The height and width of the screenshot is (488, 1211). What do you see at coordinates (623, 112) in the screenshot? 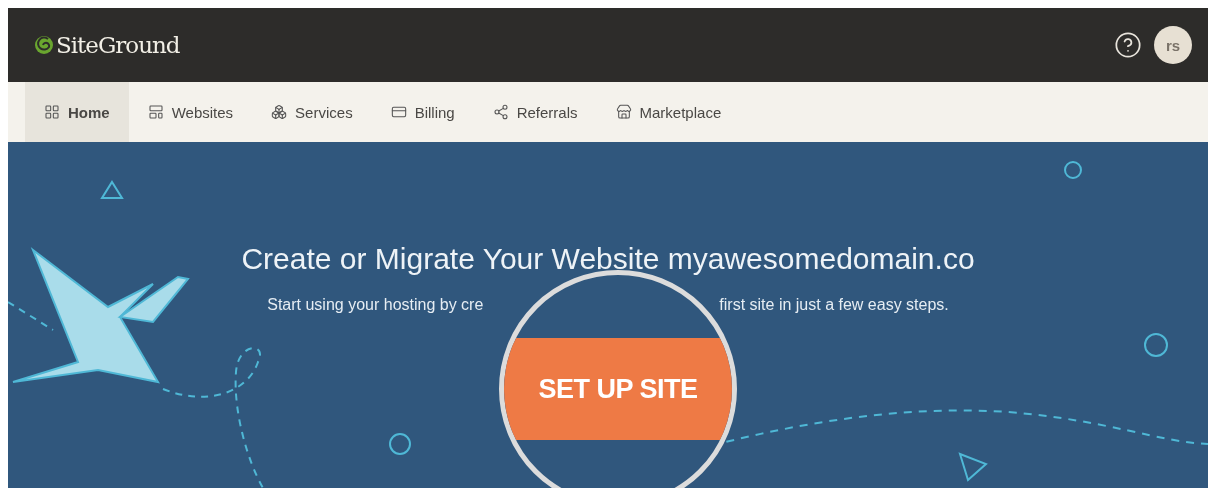
I see `store-icon` at bounding box center [623, 112].